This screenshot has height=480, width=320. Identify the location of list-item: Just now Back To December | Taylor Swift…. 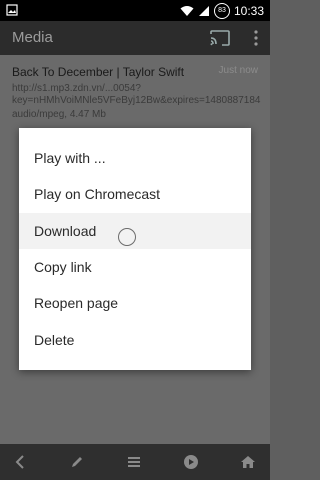
(136, 92).